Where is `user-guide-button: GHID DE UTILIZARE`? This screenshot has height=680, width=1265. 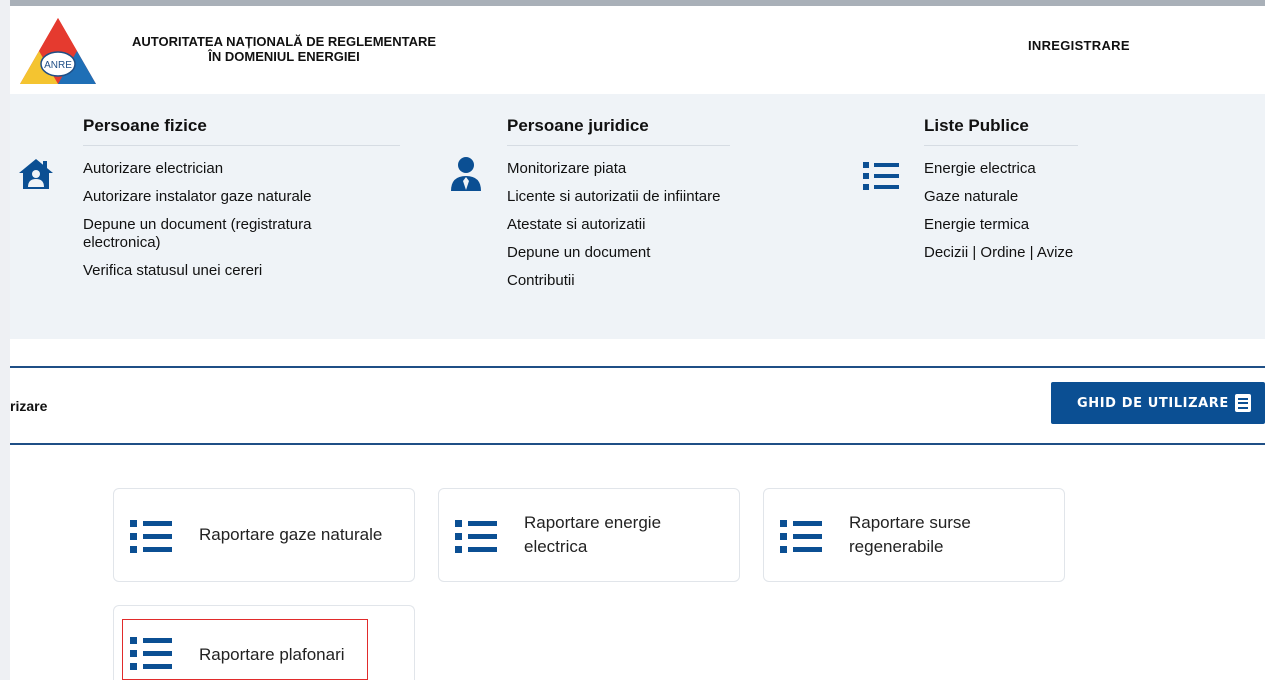 user-guide-button: GHID DE UTILIZARE is located at coordinates (1158, 403).